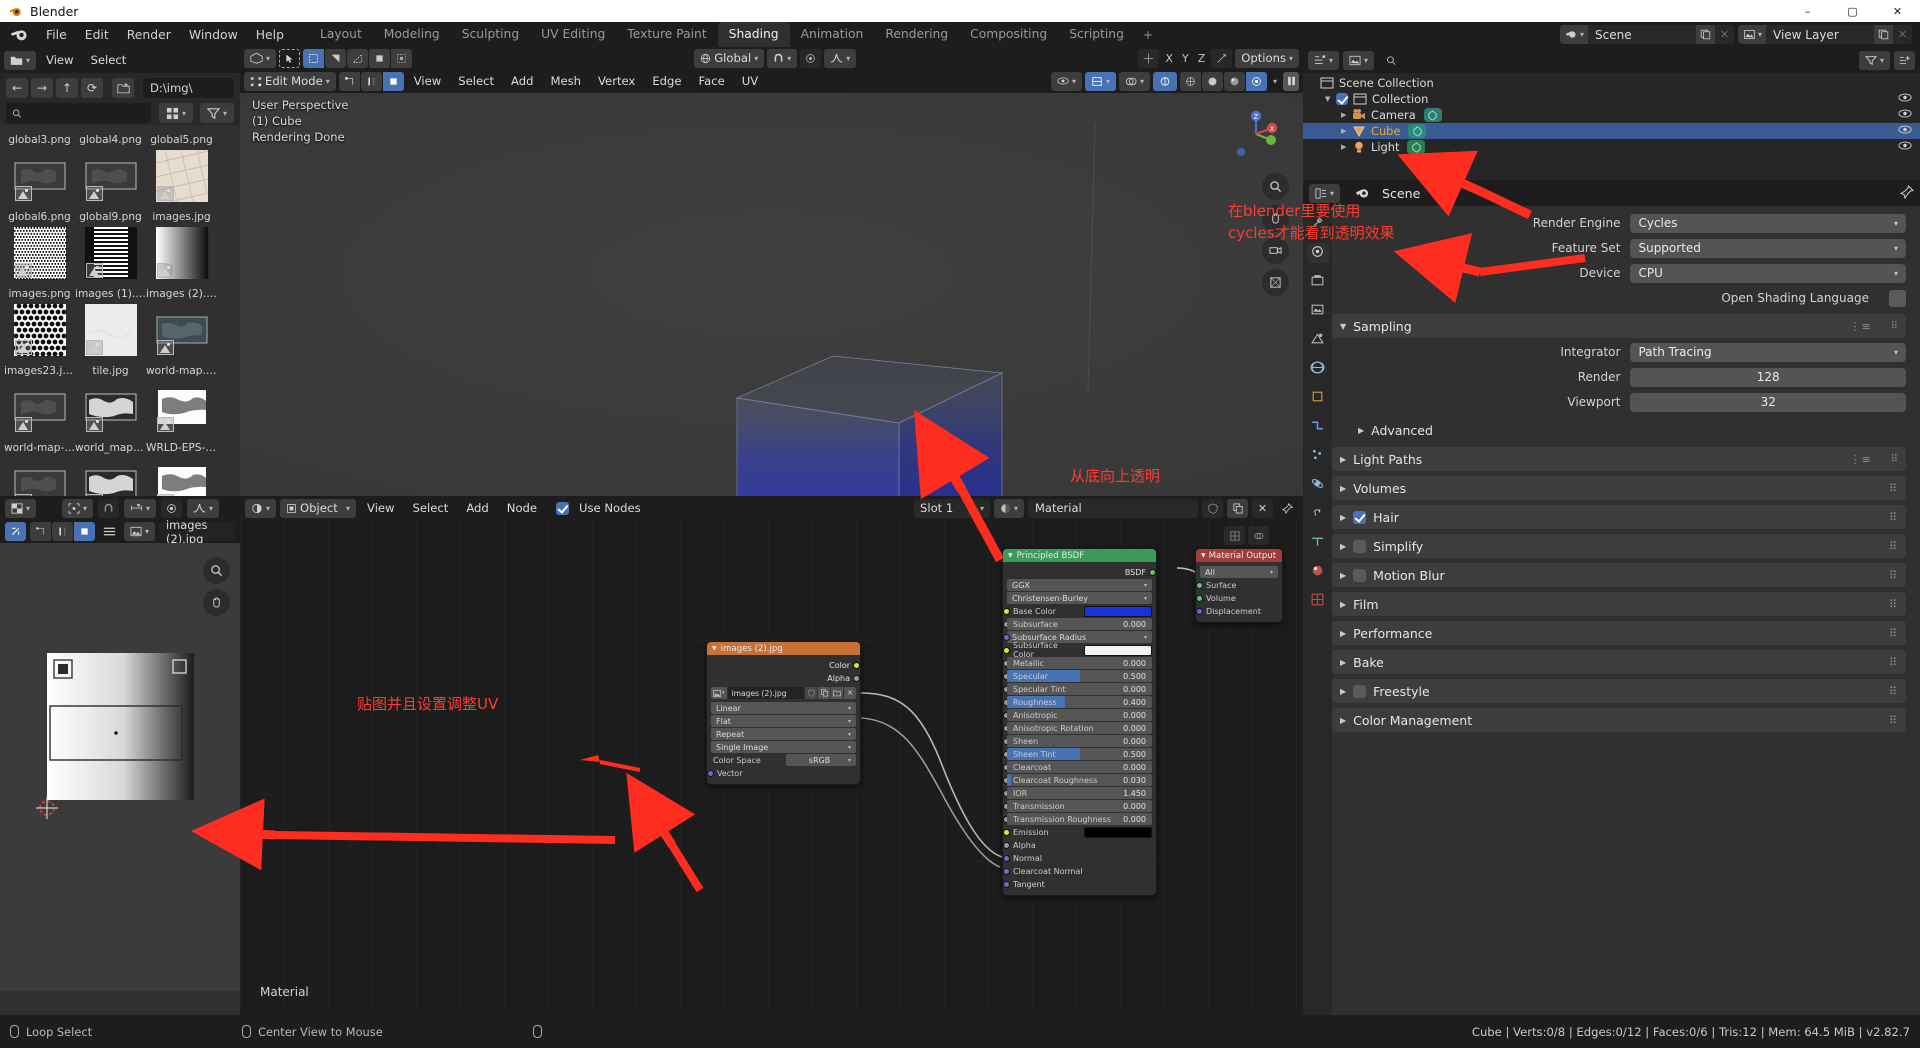 Image resolution: width=1920 pixels, height=1048 pixels. I want to click on uv-image-name: images (2).jpg, so click(197, 532).